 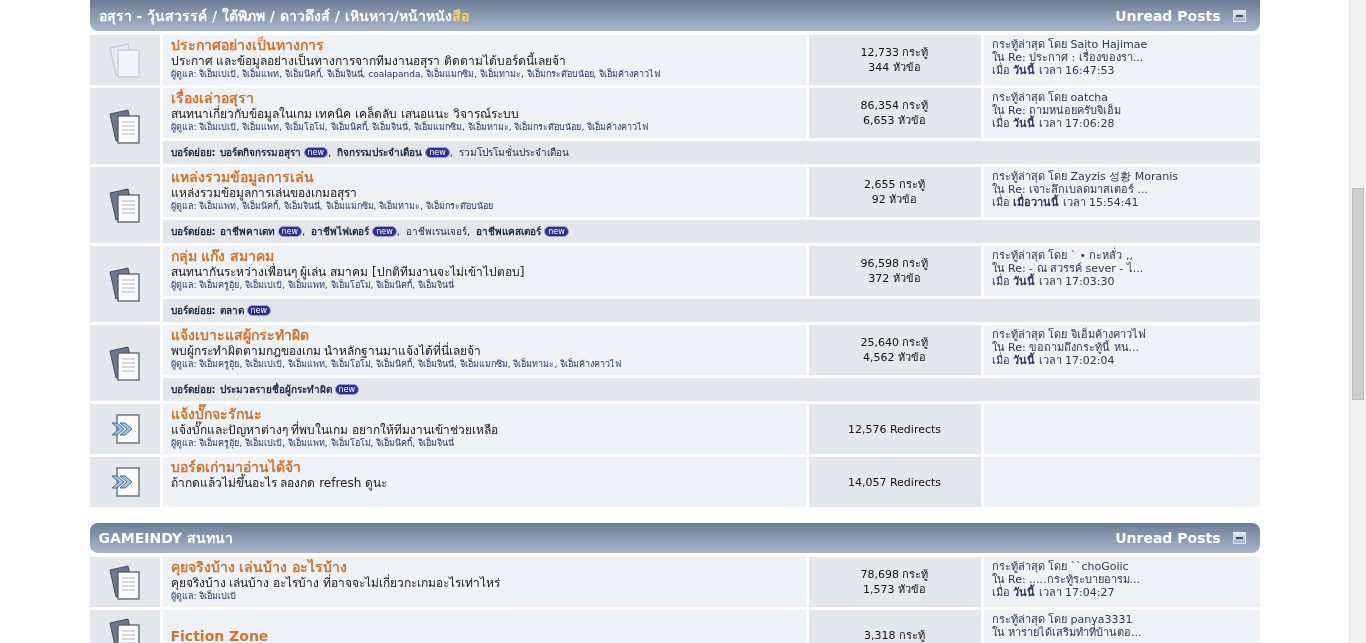 I want to click on last-post-time: เมื่อ วันนี้ เวลา 17:04:27, so click(x=1053, y=592).